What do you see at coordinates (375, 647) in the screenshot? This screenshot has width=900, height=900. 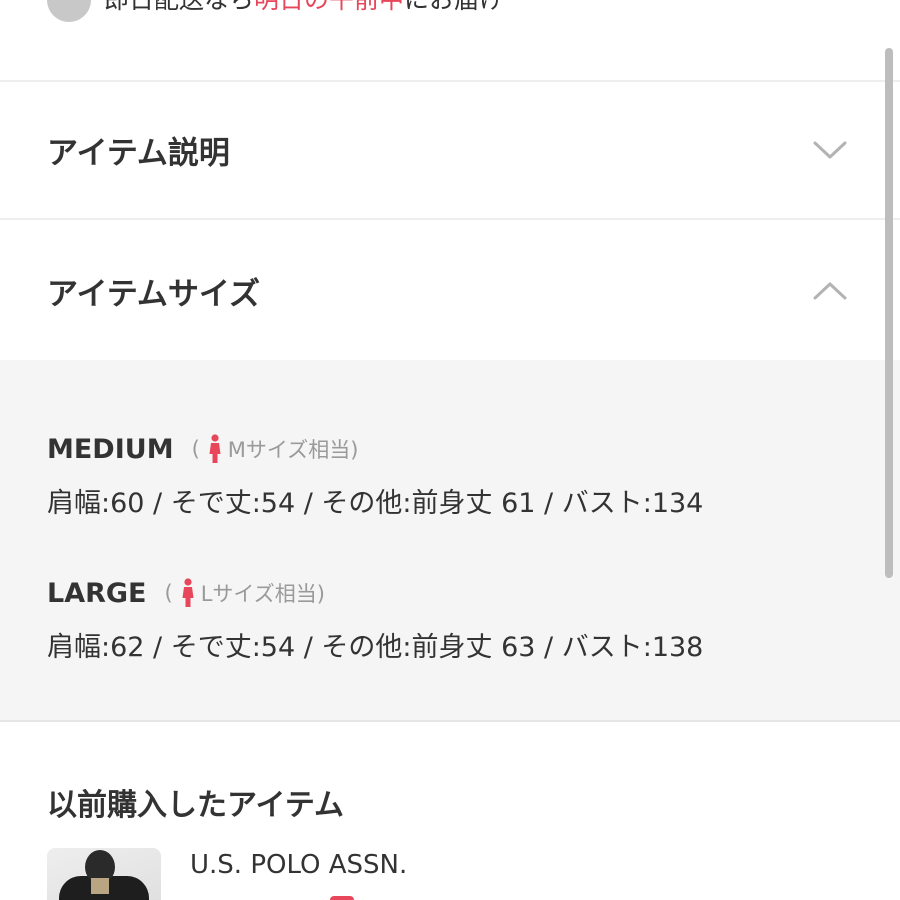 I see `size-measurements: 肩幅:62 / そで丈:54 / その他:前身丈 63 / バスト:138` at bounding box center [375, 647].